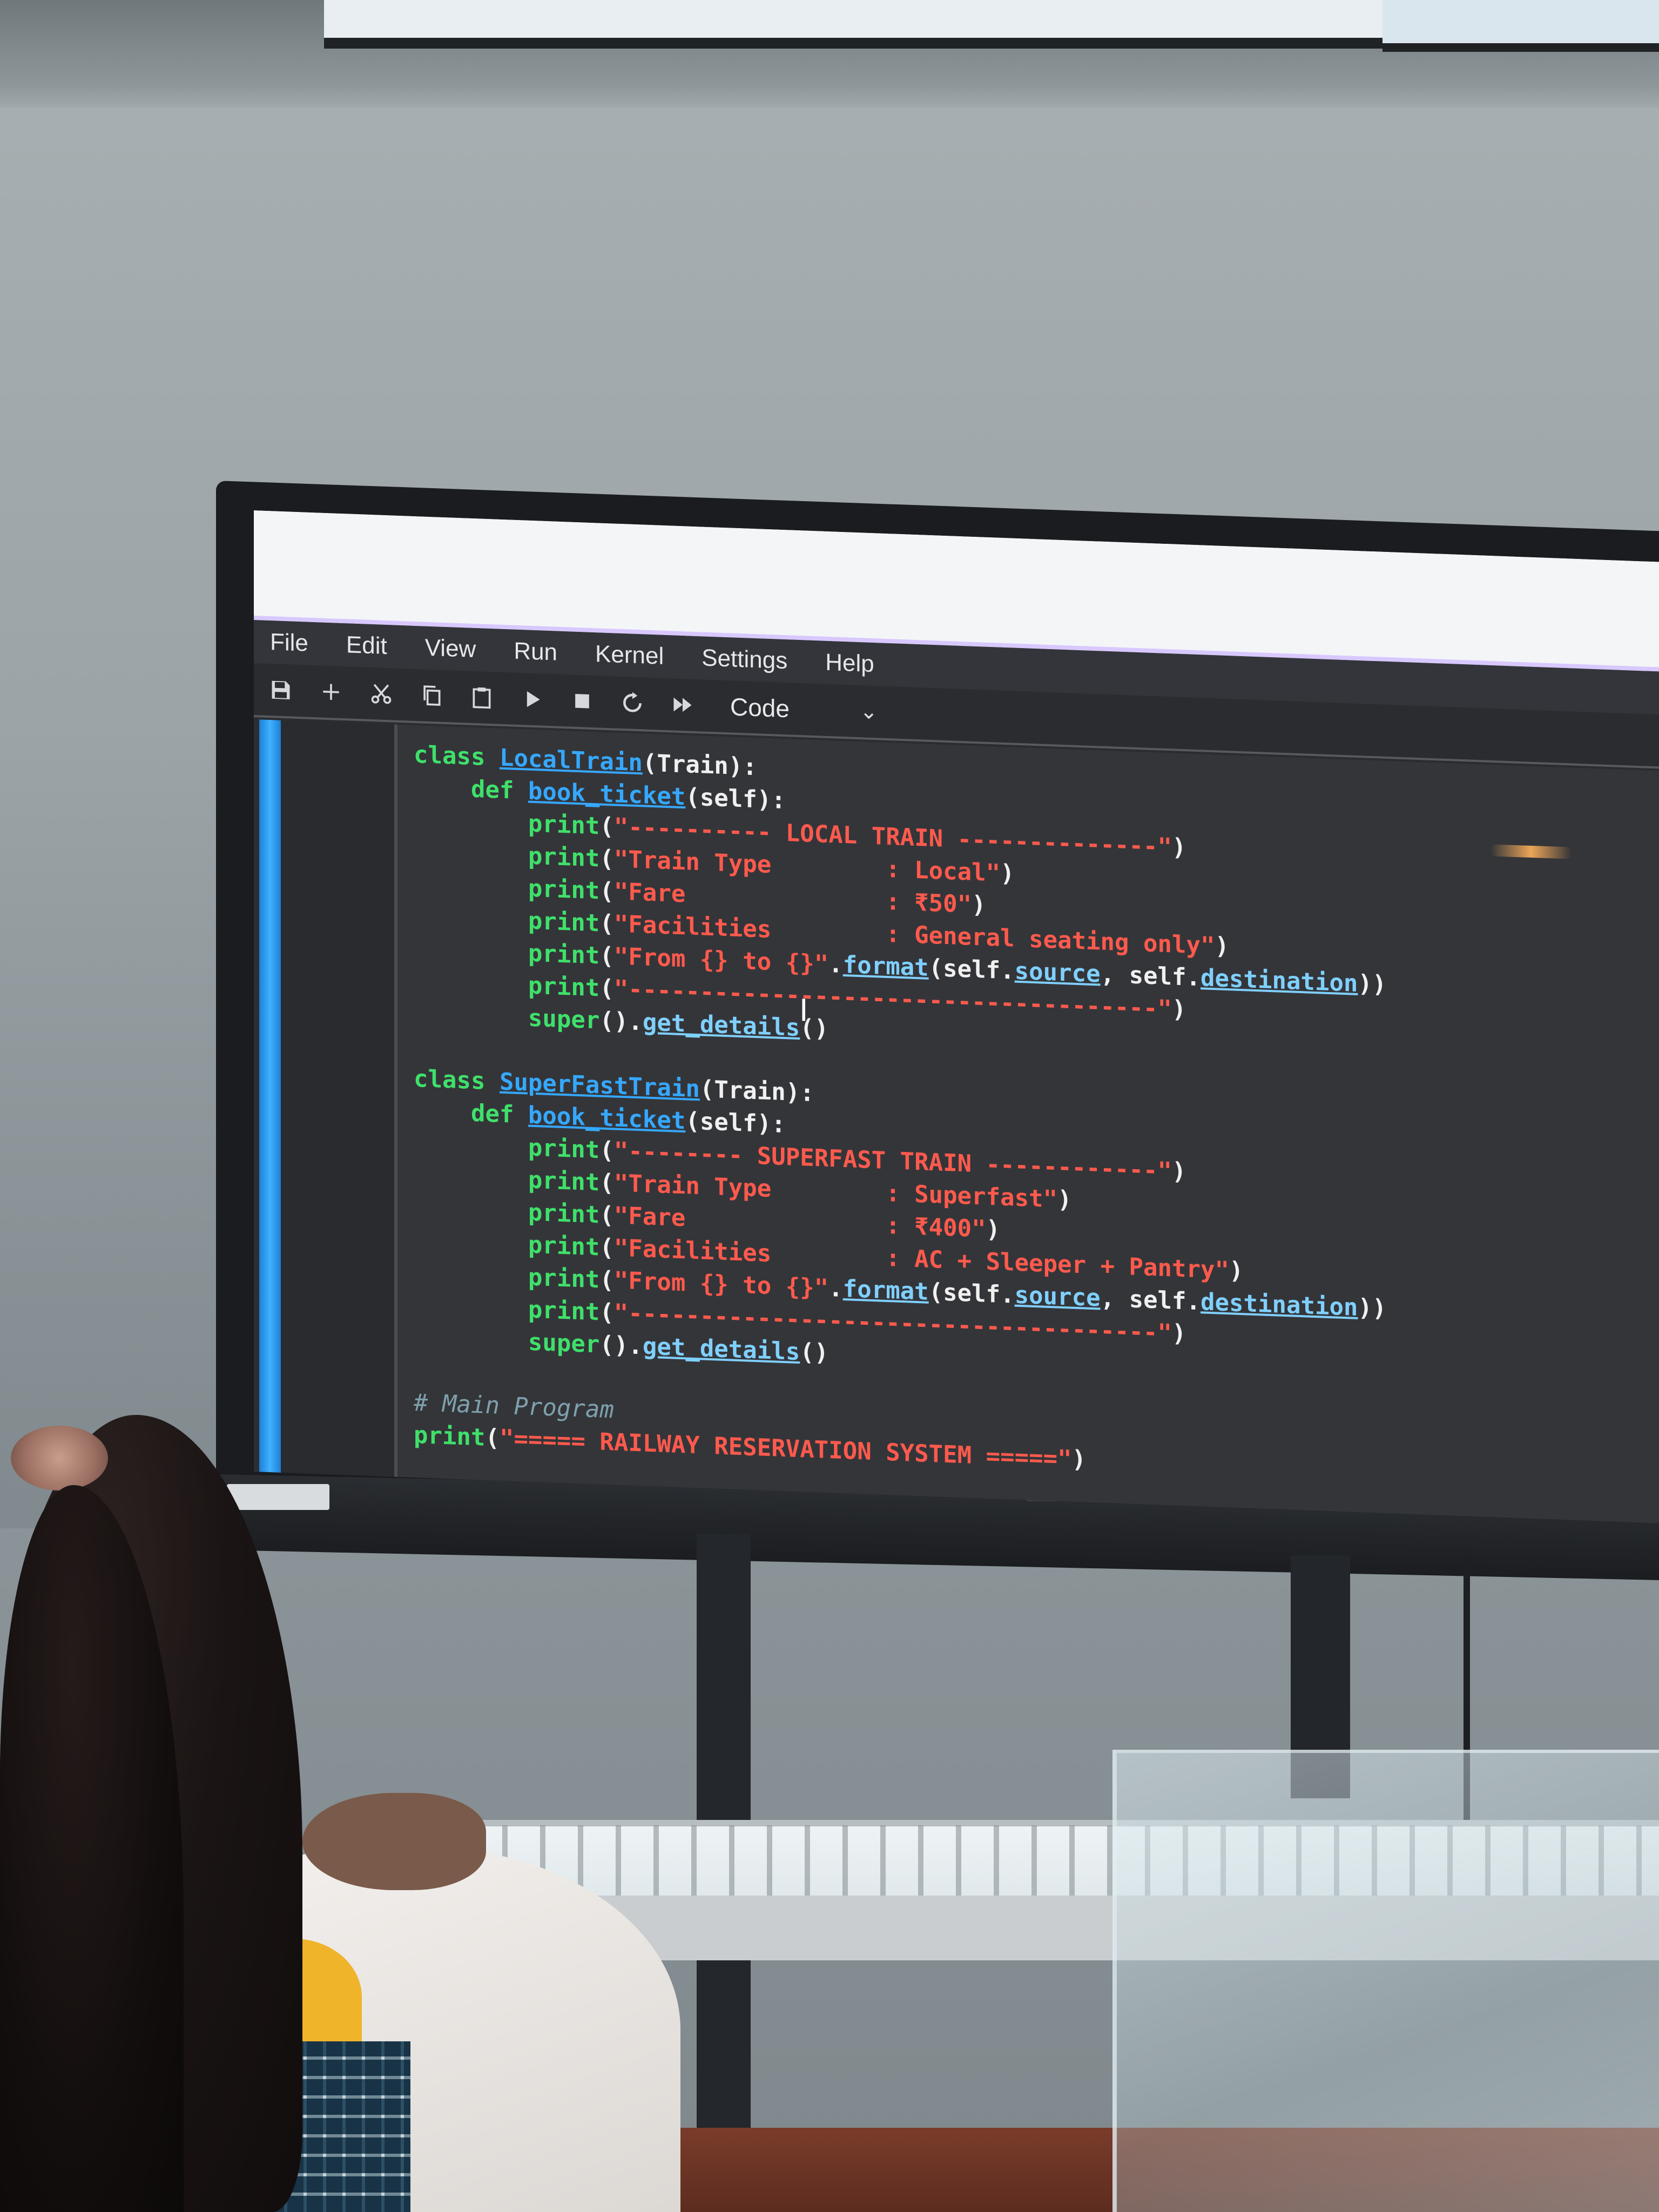 Image resolution: width=1659 pixels, height=2212 pixels. Describe the element at coordinates (450, 649) in the screenshot. I see `menu-view: View` at that location.